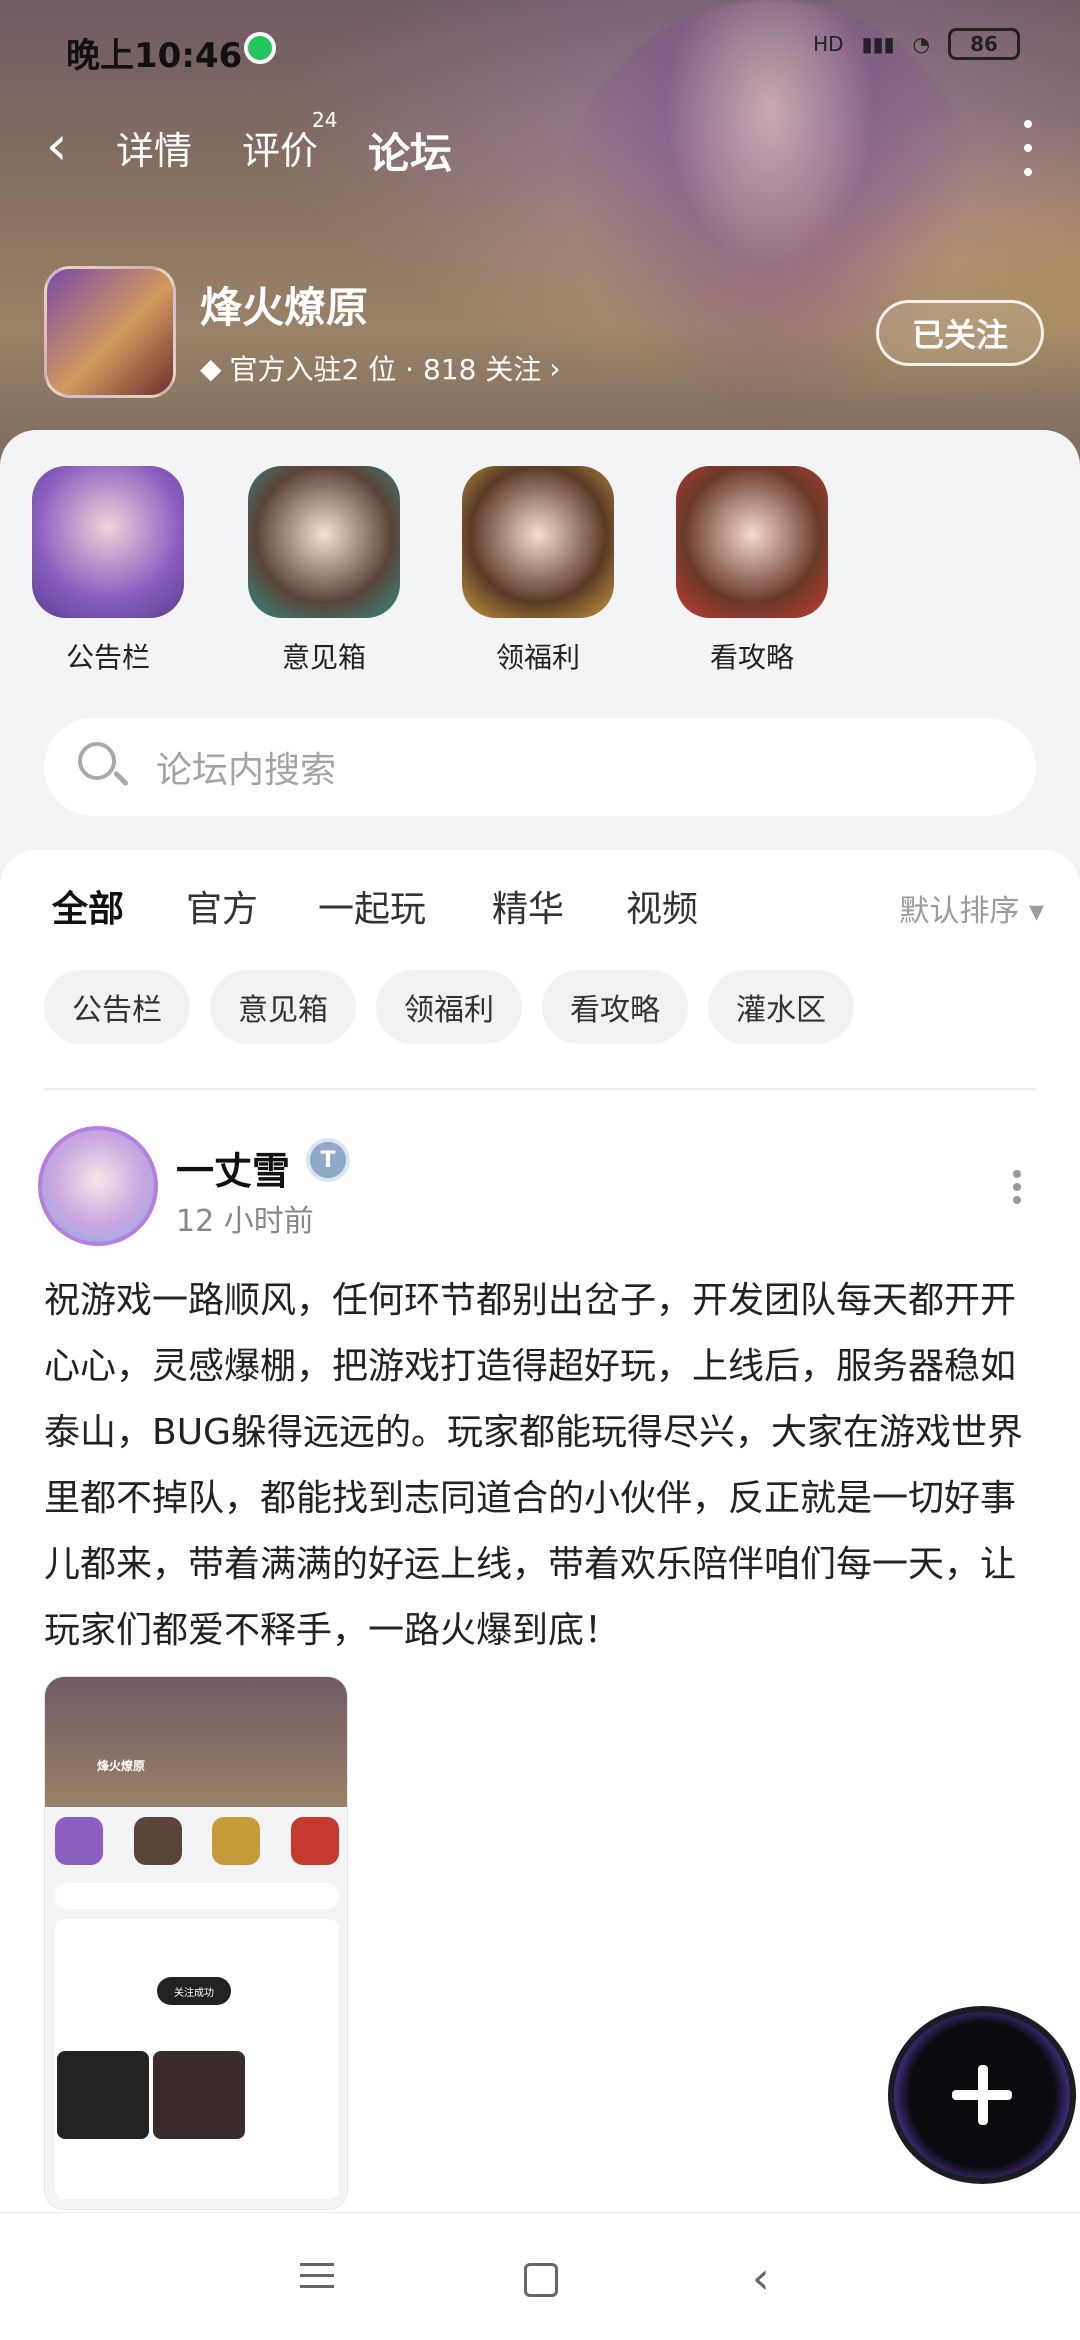  I want to click on post-time: 12 小时前, so click(245, 1221).